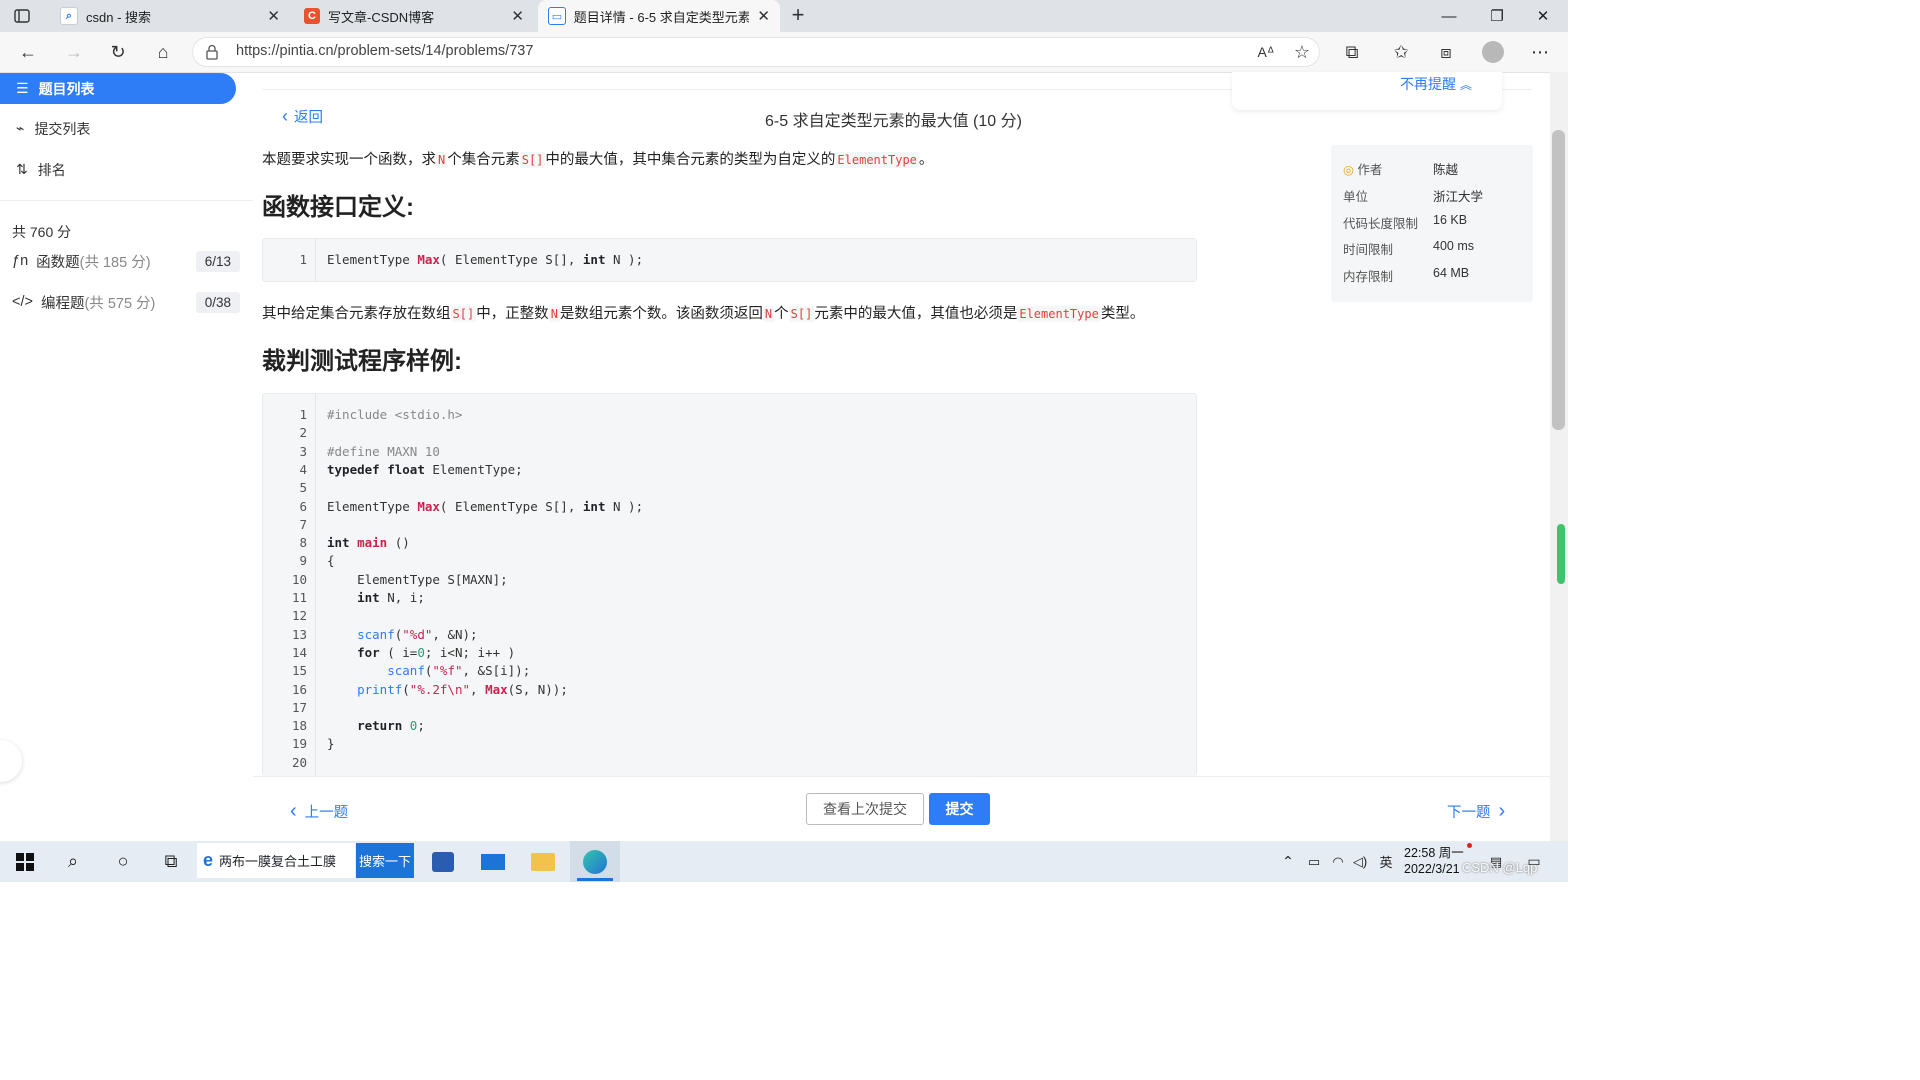 This screenshot has width=1920, height=1080. Describe the element at coordinates (299, 597) in the screenshot. I see `line-number: 11` at that location.